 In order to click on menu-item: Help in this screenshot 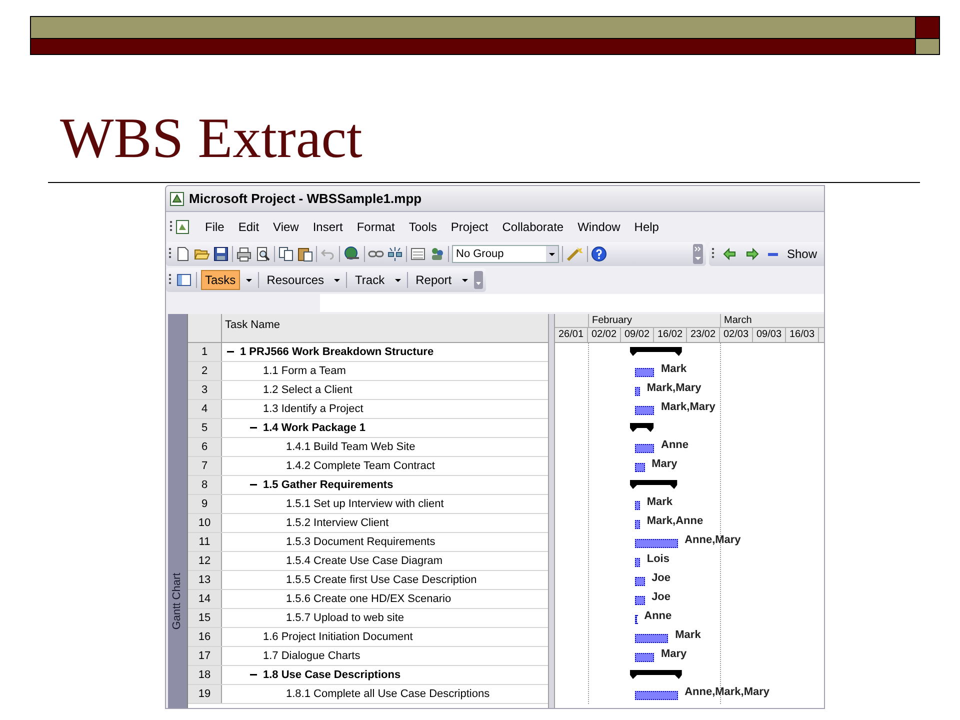, I will do `click(646, 227)`.